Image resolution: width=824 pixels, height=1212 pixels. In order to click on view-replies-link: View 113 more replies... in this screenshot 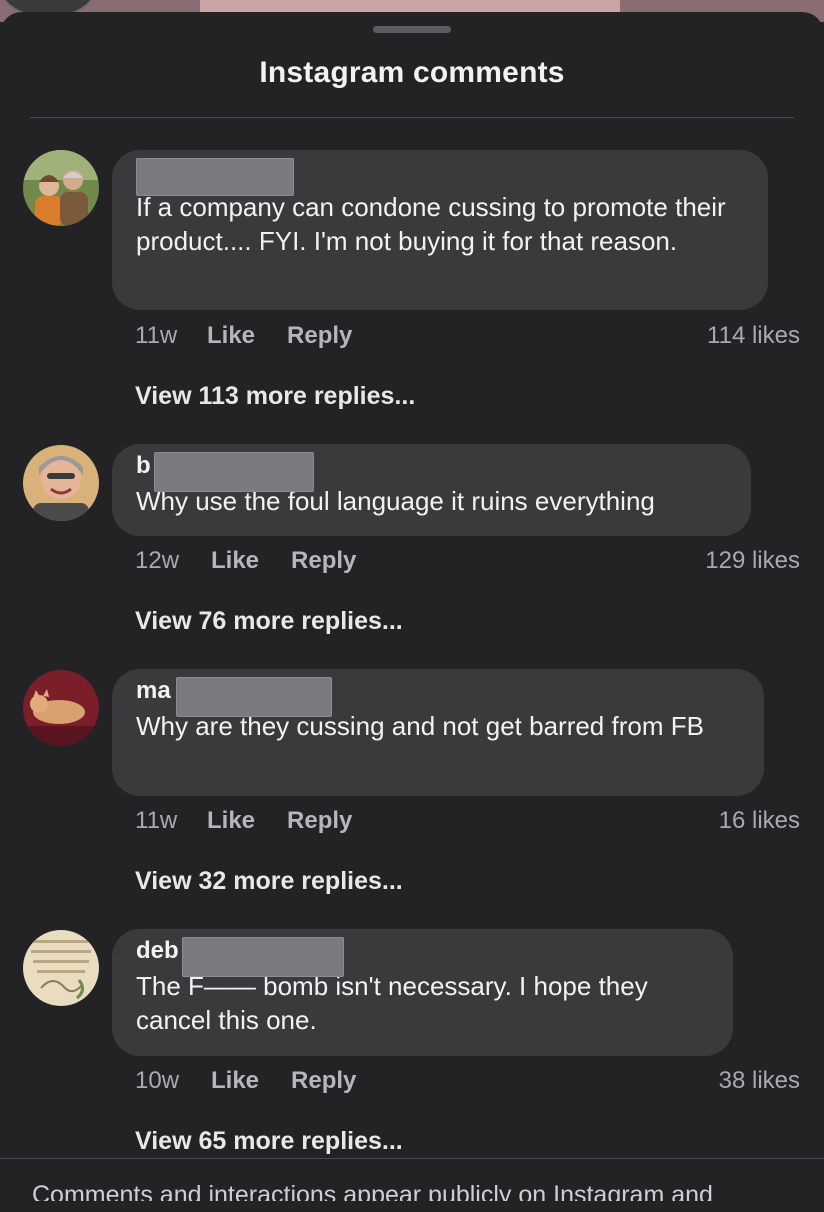, I will do `click(275, 396)`.